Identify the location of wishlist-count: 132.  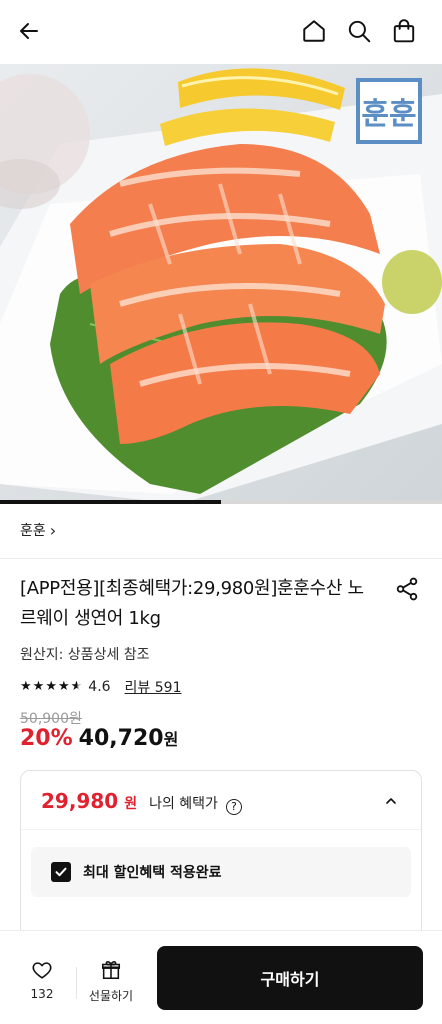
(42, 994).